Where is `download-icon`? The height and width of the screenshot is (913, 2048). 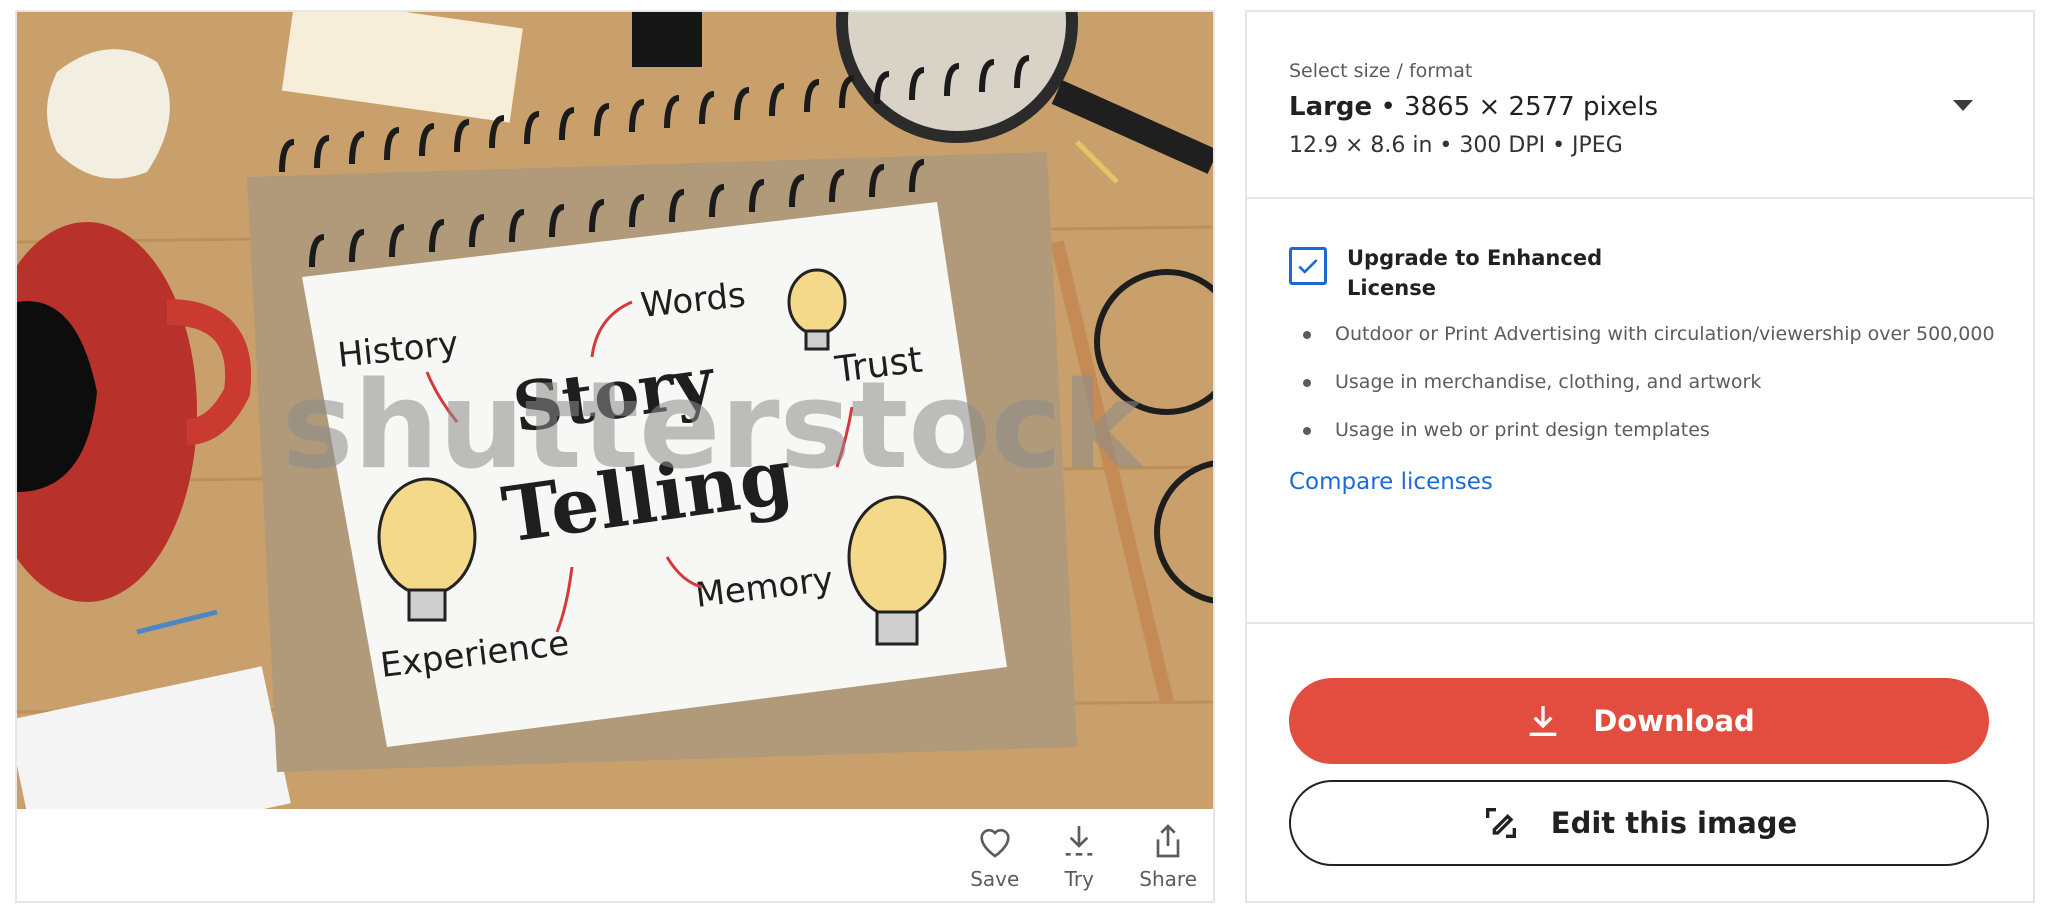
download-icon is located at coordinates (1543, 721).